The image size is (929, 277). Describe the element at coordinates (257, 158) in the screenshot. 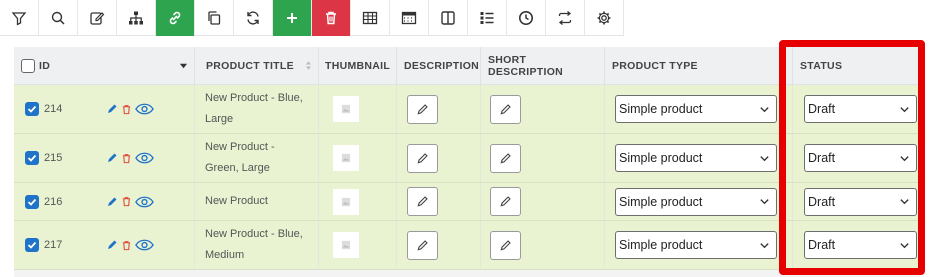

I see `title-cell: New Product - Green, Large` at that location.